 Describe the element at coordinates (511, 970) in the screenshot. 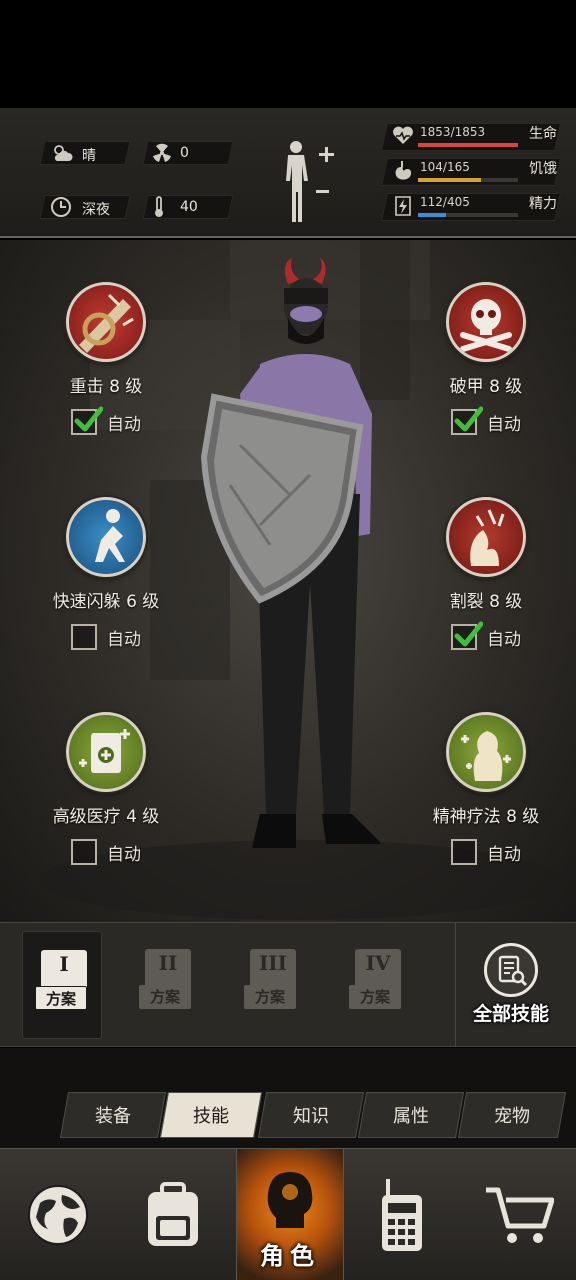

I see `document-search-icon` at that location.